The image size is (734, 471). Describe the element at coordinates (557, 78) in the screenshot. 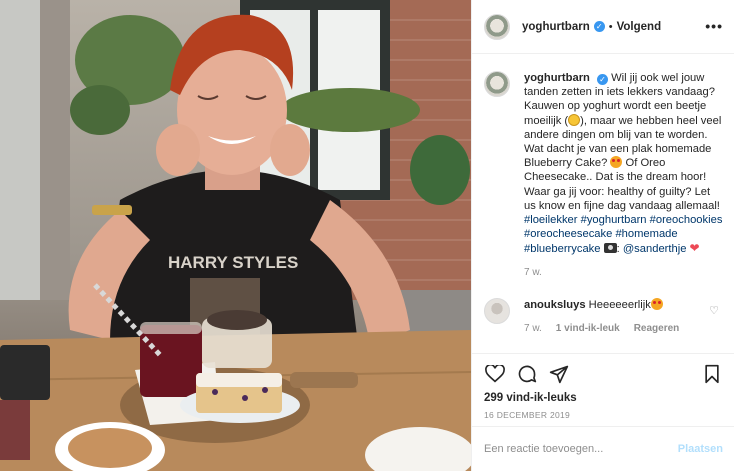

I see `caption-username: yoghurtbarn` at that location.